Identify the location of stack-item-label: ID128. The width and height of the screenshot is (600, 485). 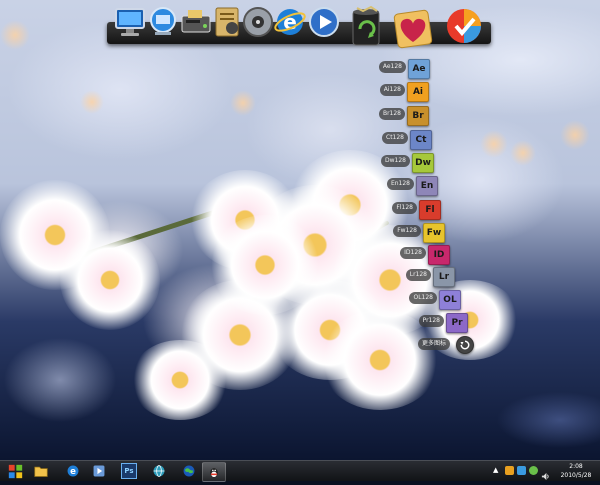
(413, 253).